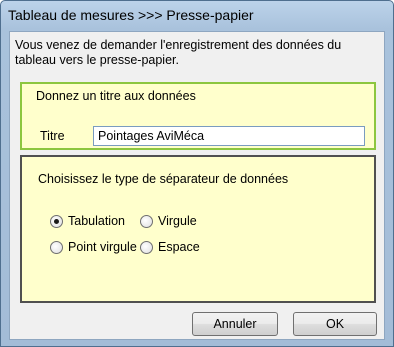 This screenshot has width=394, height=347. What do you see at coordinates (56, 247) in the screenshot?
I see `radio-point-virgule-button` at bounding box center [56, 247].